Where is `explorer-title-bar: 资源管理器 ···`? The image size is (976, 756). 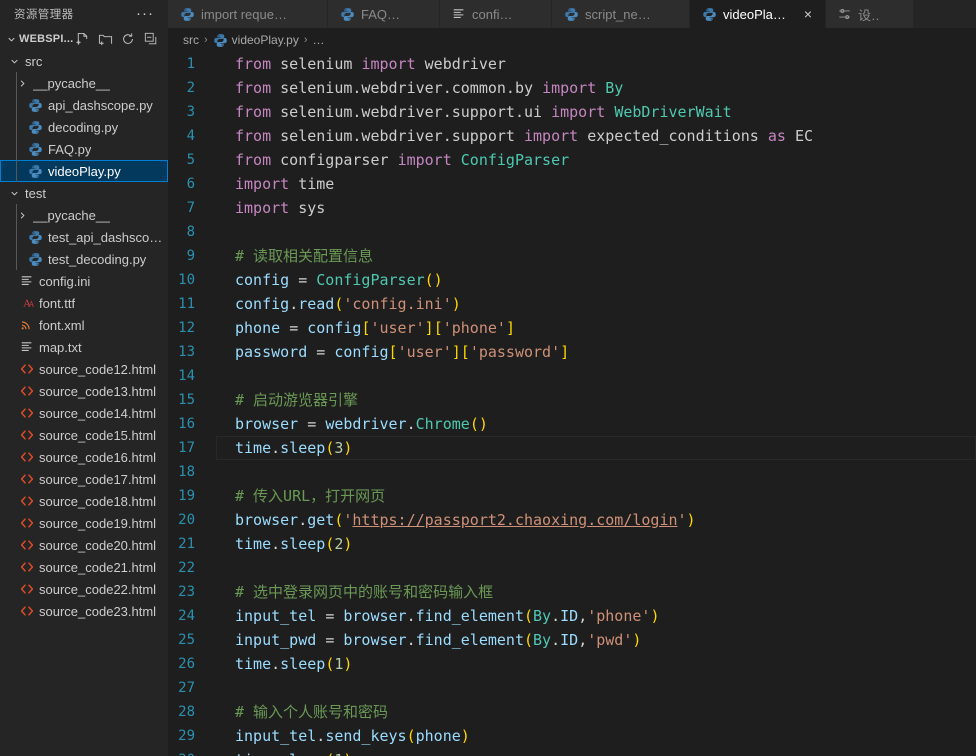
explorer-title-bar: 资源管理器 ··· is located at coordinates (84, 14).